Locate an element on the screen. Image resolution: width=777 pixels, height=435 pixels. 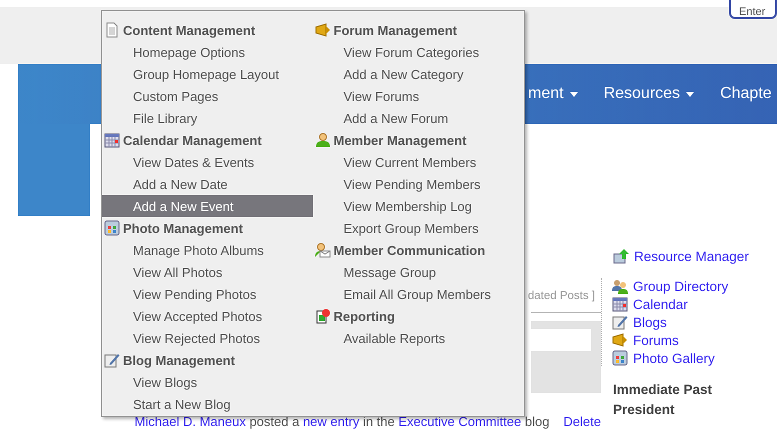
menu-item: View Membership Log is located at coordinates (418, 206).